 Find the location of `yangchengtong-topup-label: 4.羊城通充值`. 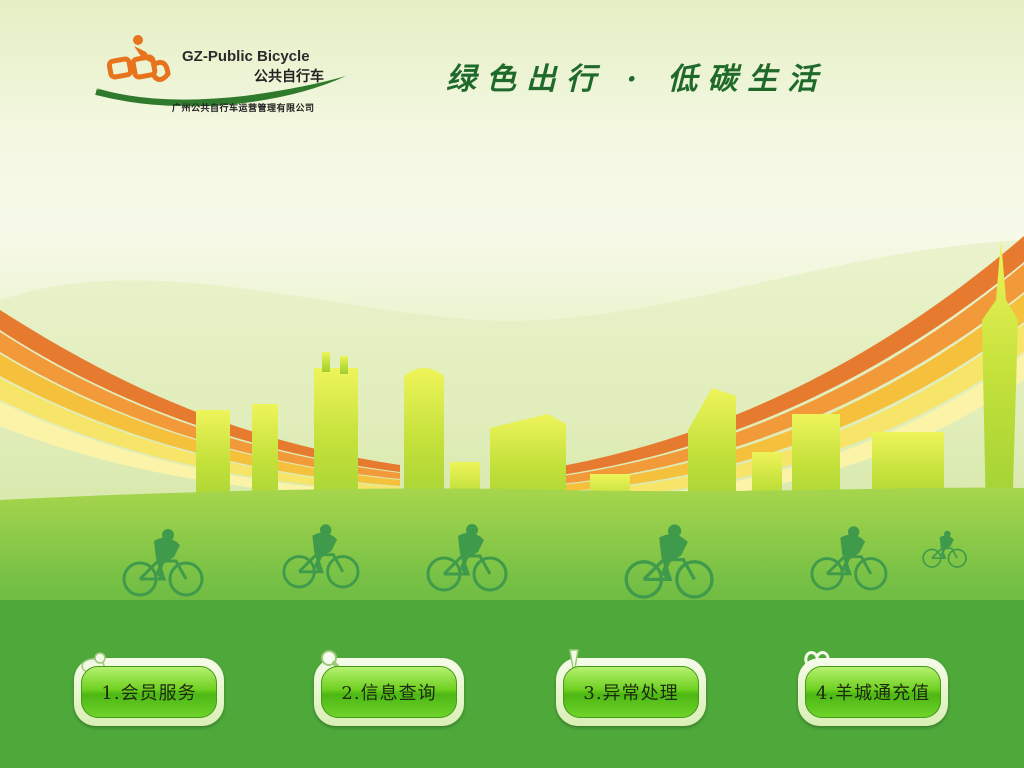

yangchengtong-topup-label: 4.羊城通充值 is located at coordinates (873, 693).